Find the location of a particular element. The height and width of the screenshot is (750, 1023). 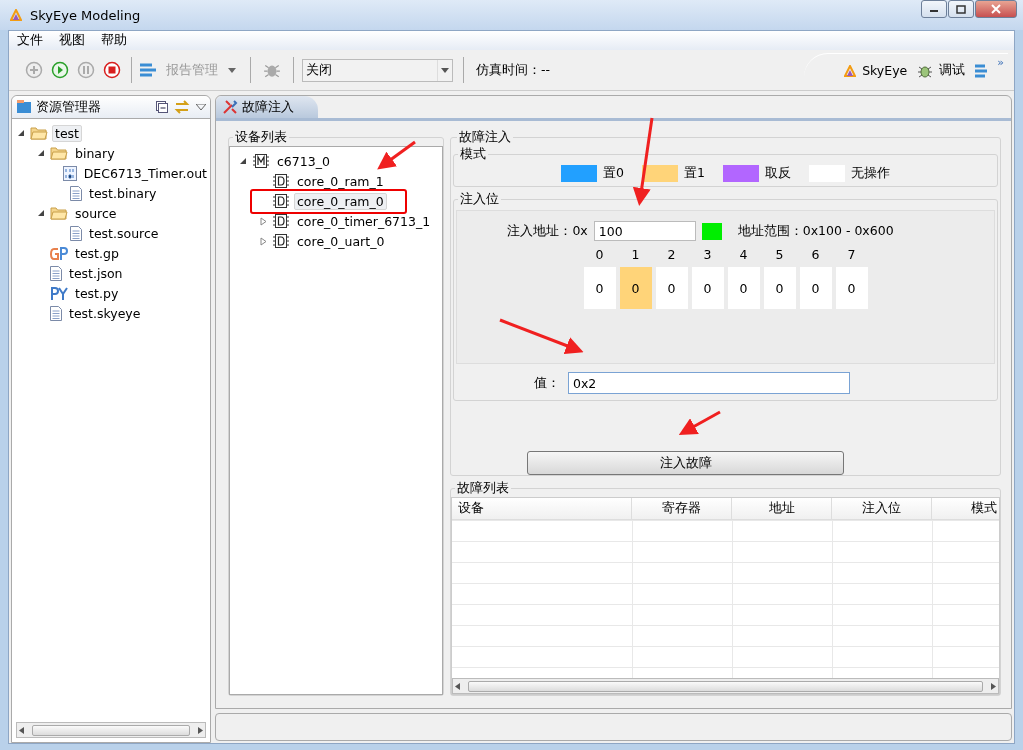

binary-file-icon is located at coordinates (69, 173).